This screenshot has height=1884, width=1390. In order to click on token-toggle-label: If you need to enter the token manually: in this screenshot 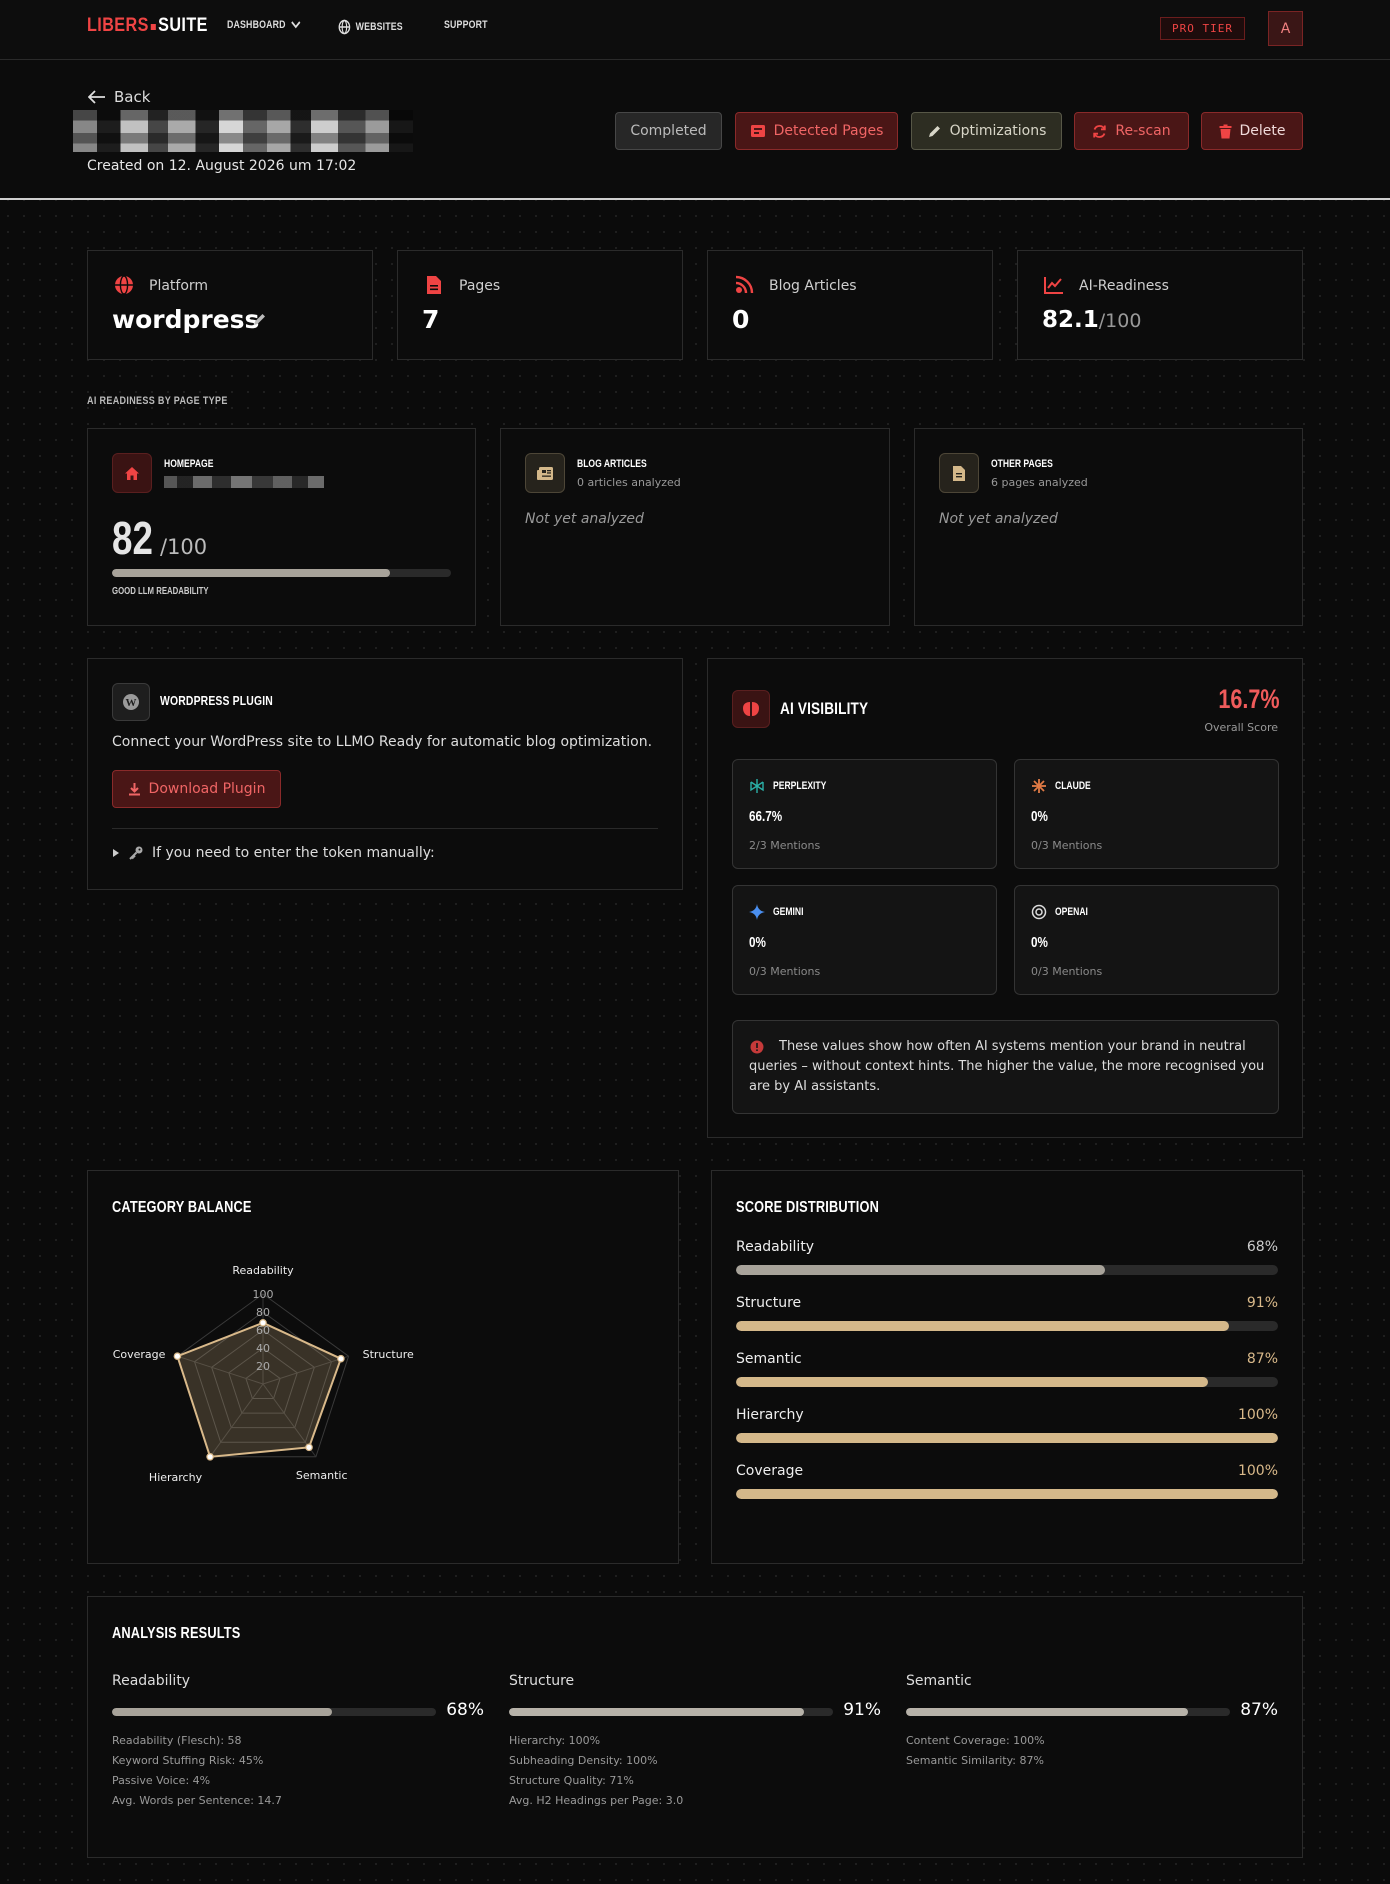, I will do `click(293, 853)`.